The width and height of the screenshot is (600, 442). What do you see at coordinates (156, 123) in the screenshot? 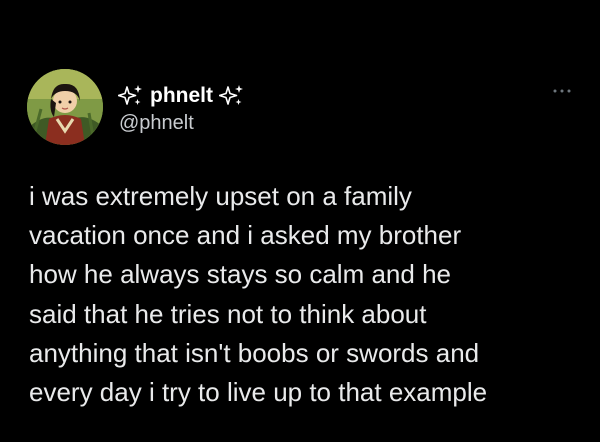
I see `user-handle: @phnelt` at bounding box center [156, 123].